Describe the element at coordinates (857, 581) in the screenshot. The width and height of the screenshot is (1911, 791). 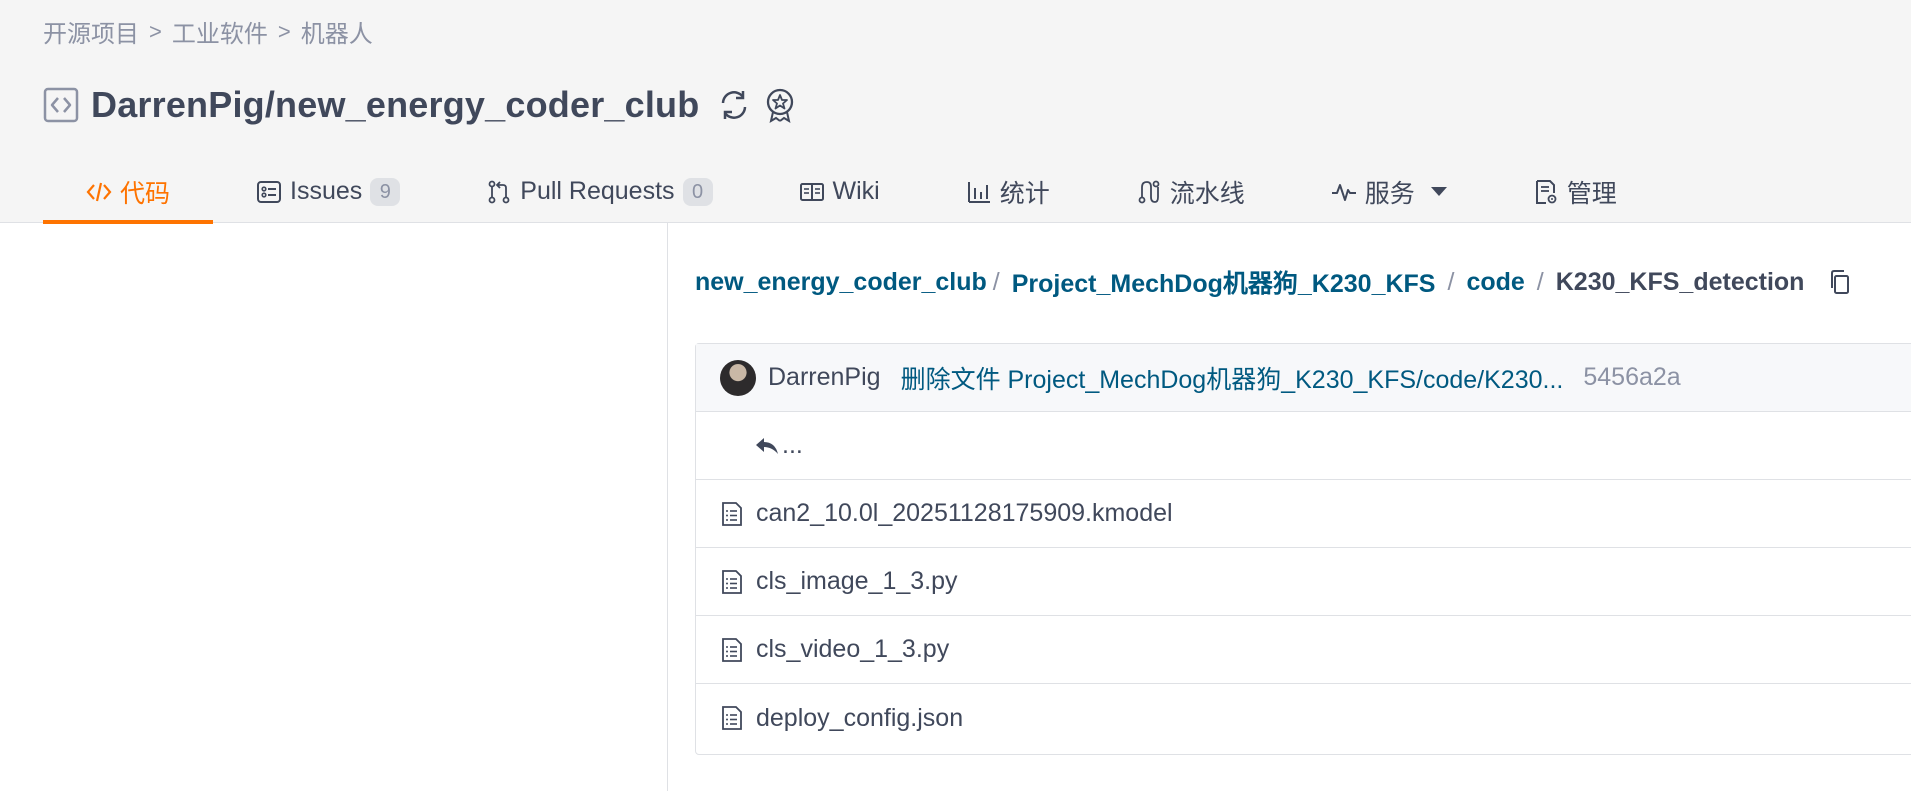
I see `file-name: cls_image_1_3.py` at that location.